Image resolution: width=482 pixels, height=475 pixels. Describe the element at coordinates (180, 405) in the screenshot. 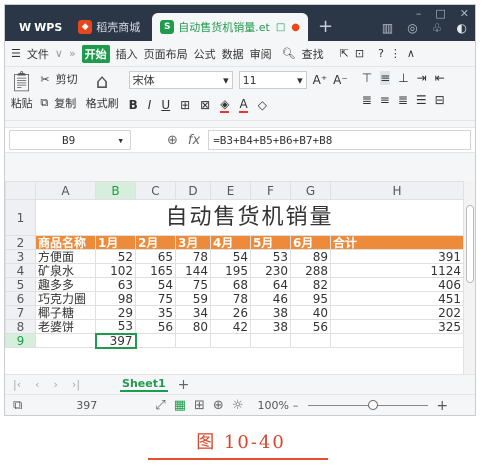

I see `normal-view-icon: ▦` at that location.